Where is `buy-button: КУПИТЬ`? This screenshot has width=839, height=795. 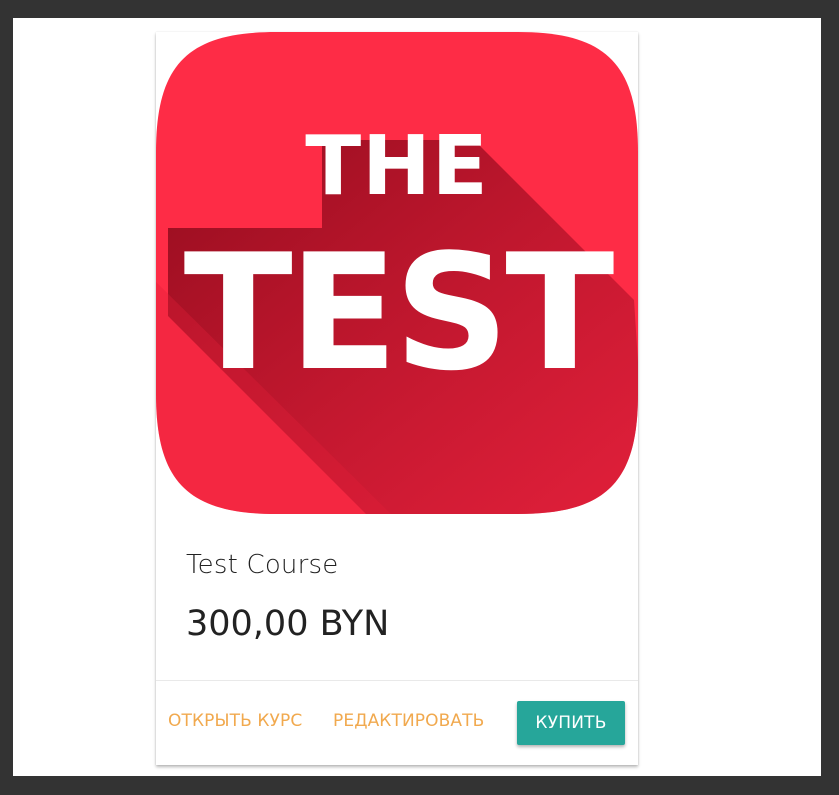 buy-button: КУПИТЬ is located at coordinates (571, 723).